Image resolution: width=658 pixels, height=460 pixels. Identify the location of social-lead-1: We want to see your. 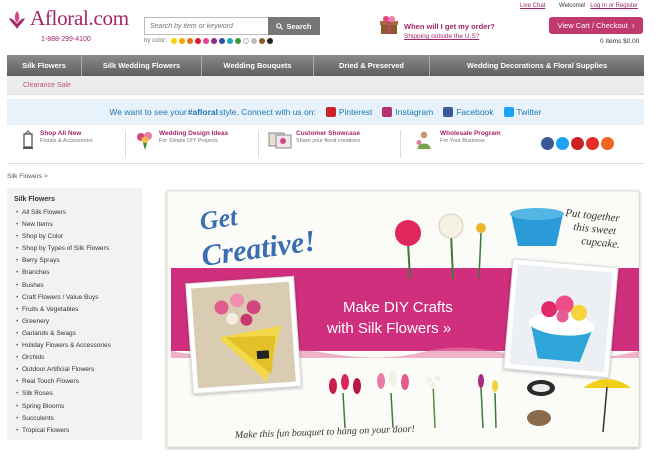
(148, 112).